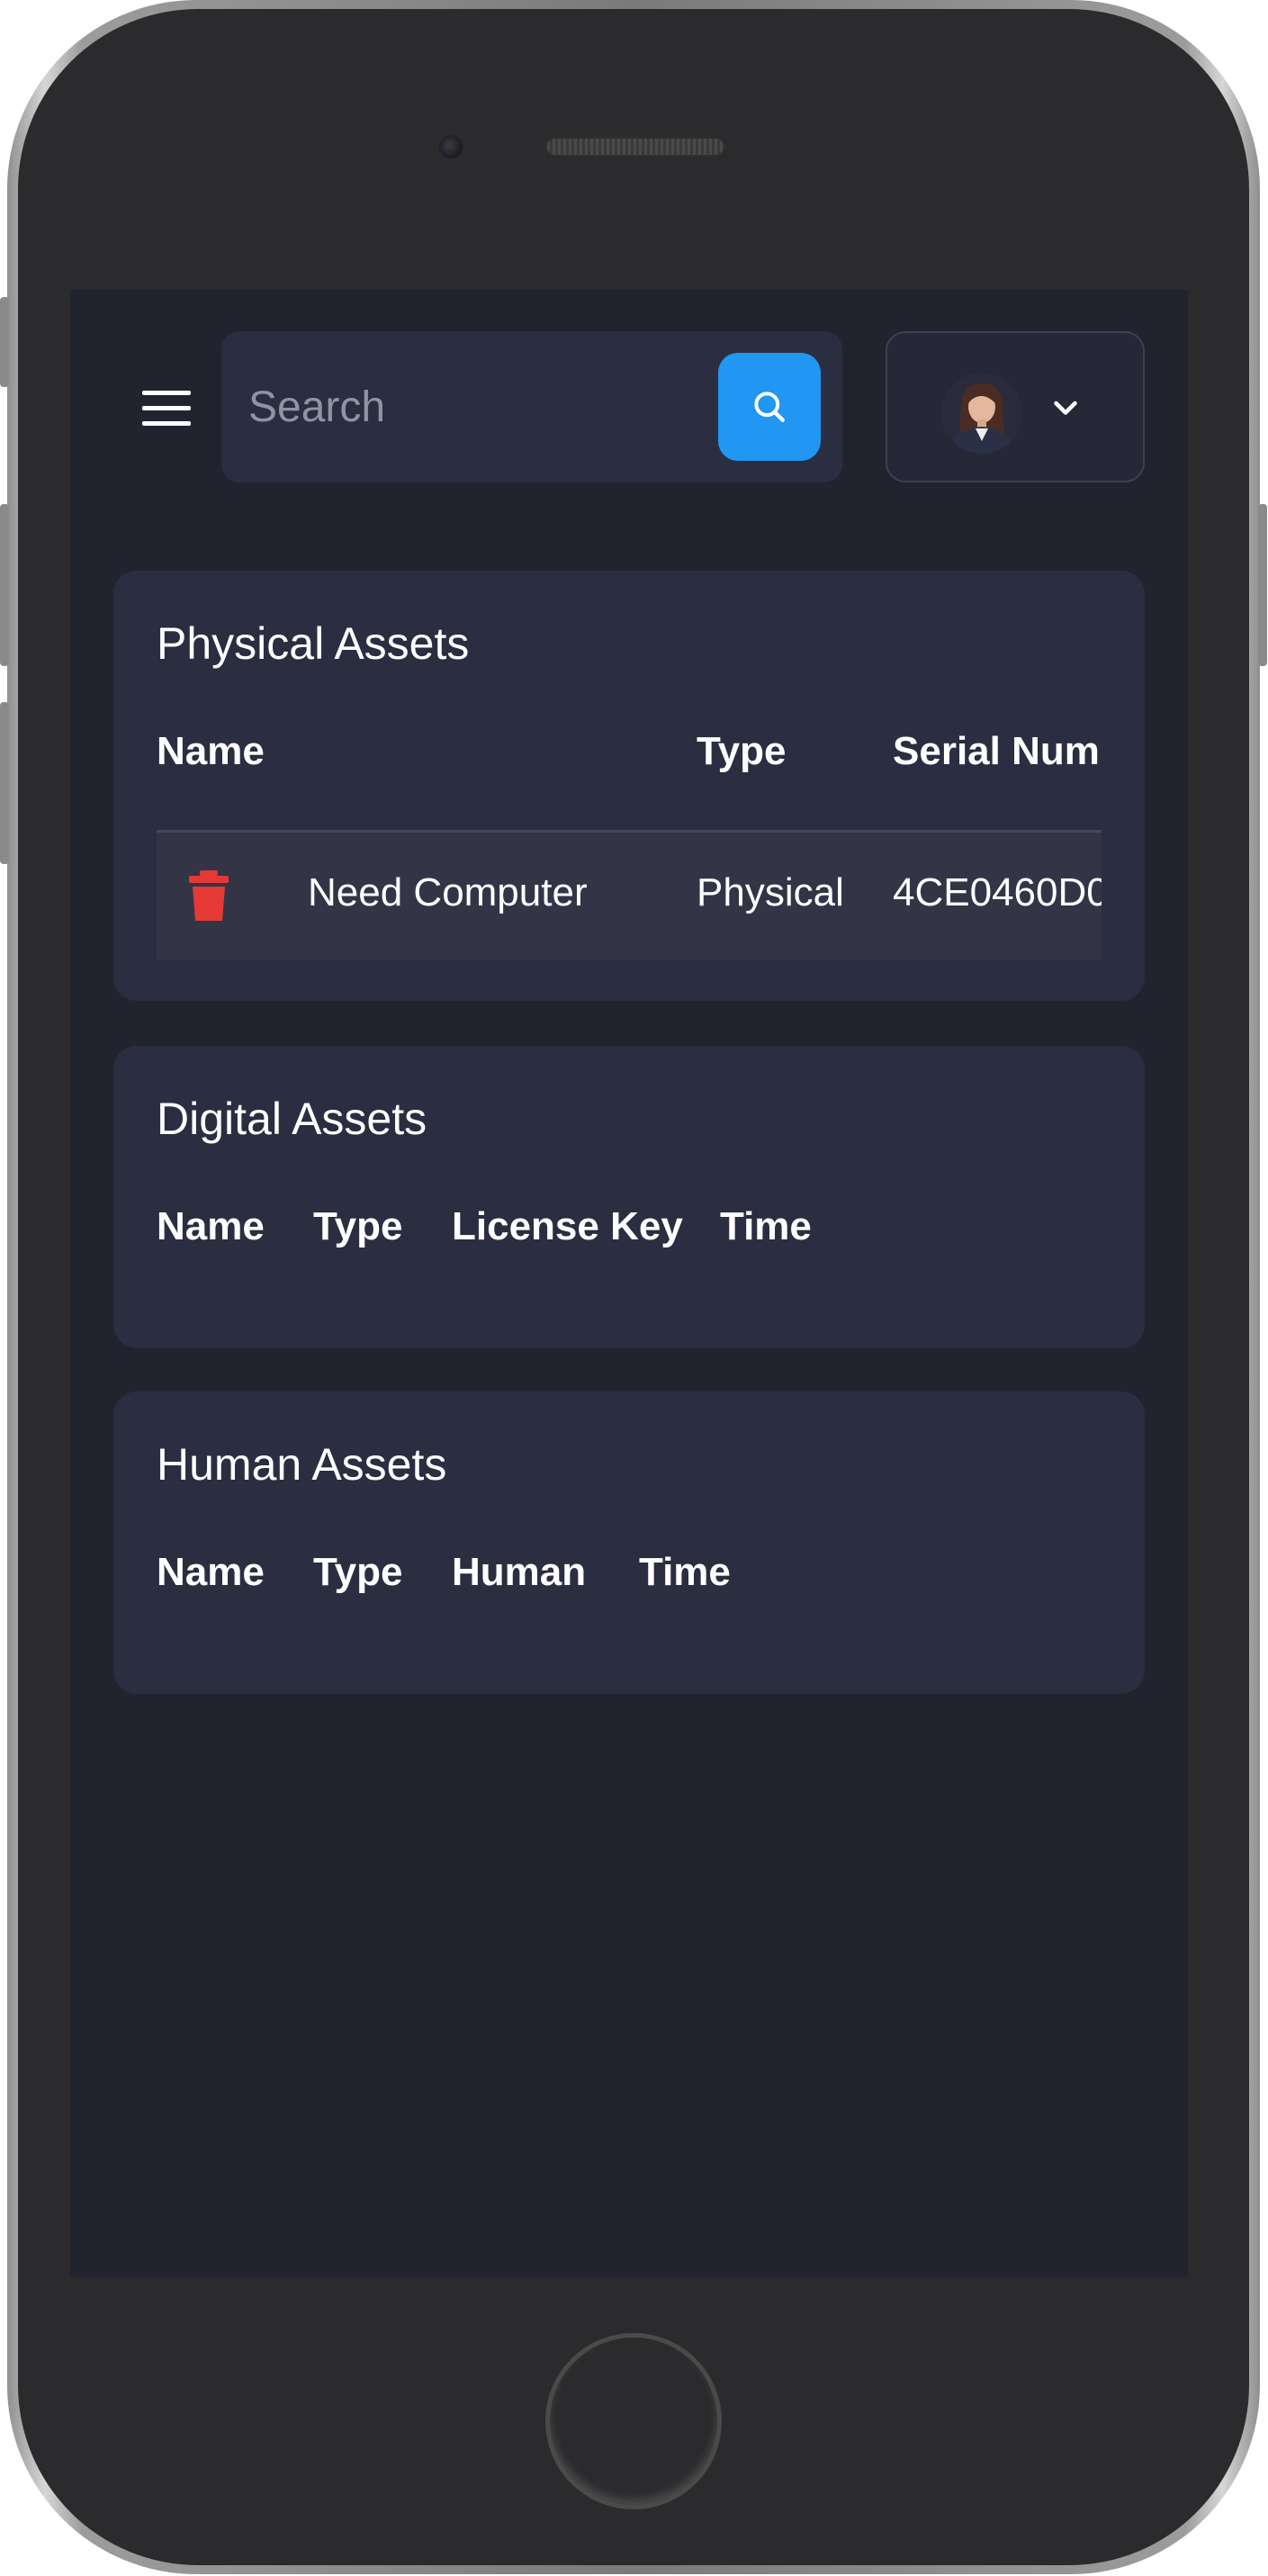 The height and width of the screenshot is (2576, 1268). Describe the element at coordinates (629, 1543) in the screenshot. I see `human-assets-card: Human Assets Name Type Human Time` at that location.